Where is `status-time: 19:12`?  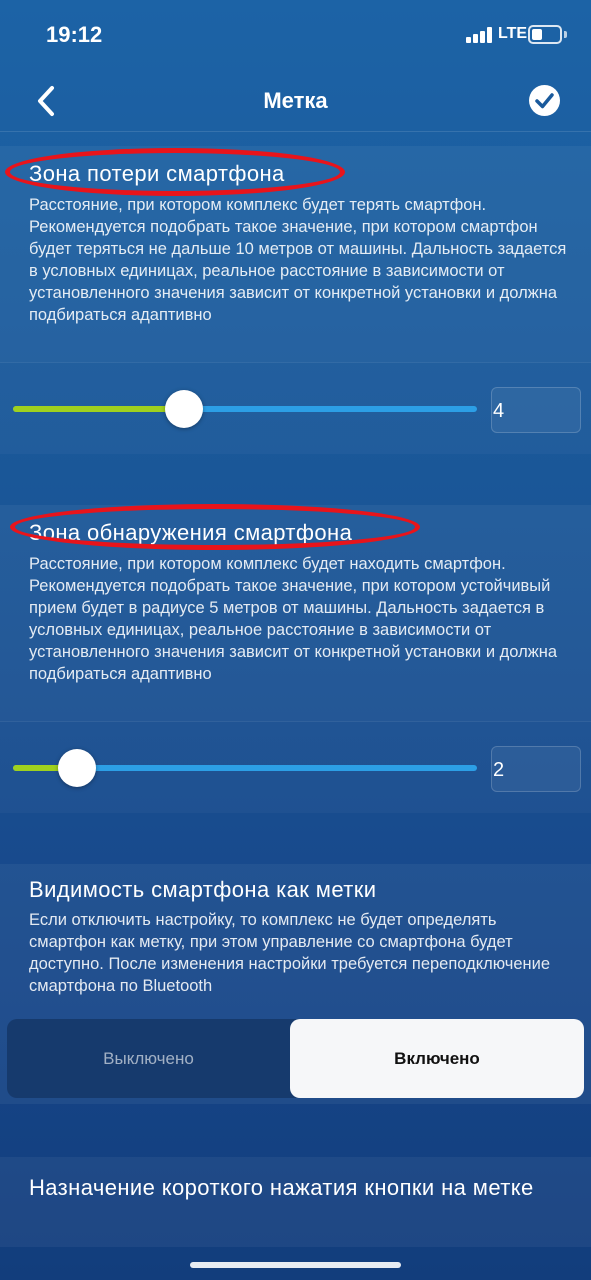 status-time: 19:12 is located at coordinates (74, 34).